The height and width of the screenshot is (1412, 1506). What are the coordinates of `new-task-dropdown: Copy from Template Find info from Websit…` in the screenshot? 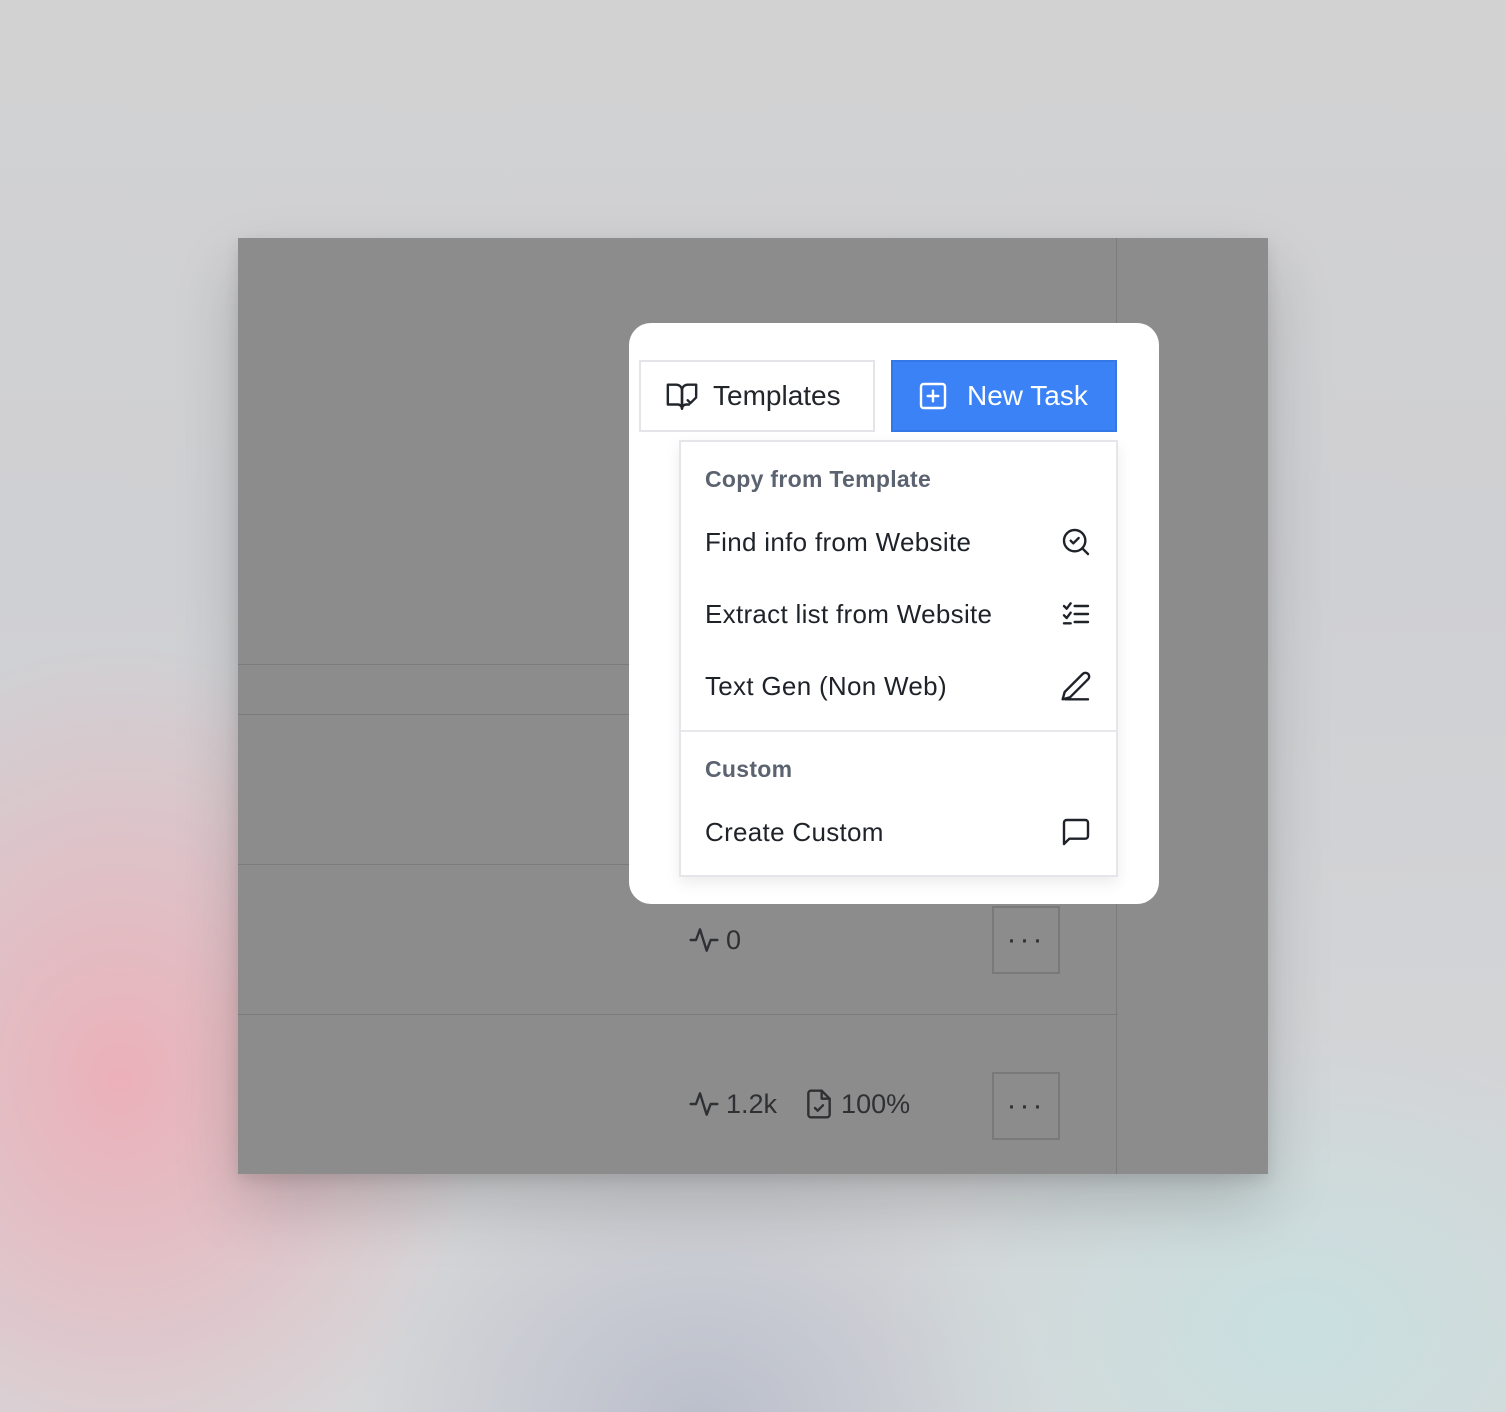 It's located at (898, 658).